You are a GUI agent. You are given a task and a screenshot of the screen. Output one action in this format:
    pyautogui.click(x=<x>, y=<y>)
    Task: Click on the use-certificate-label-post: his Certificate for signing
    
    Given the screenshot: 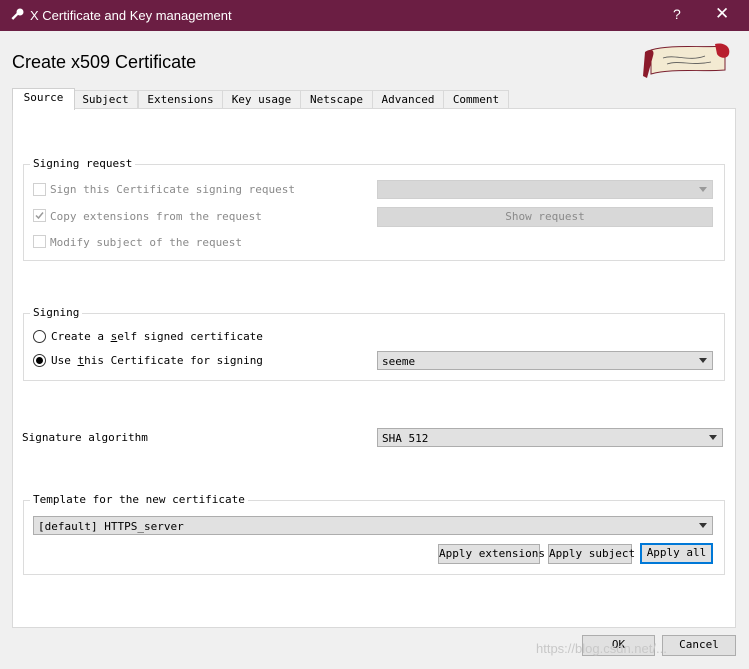 What is the action you would take?
    pyautogui.click(x=173, y=360)
    